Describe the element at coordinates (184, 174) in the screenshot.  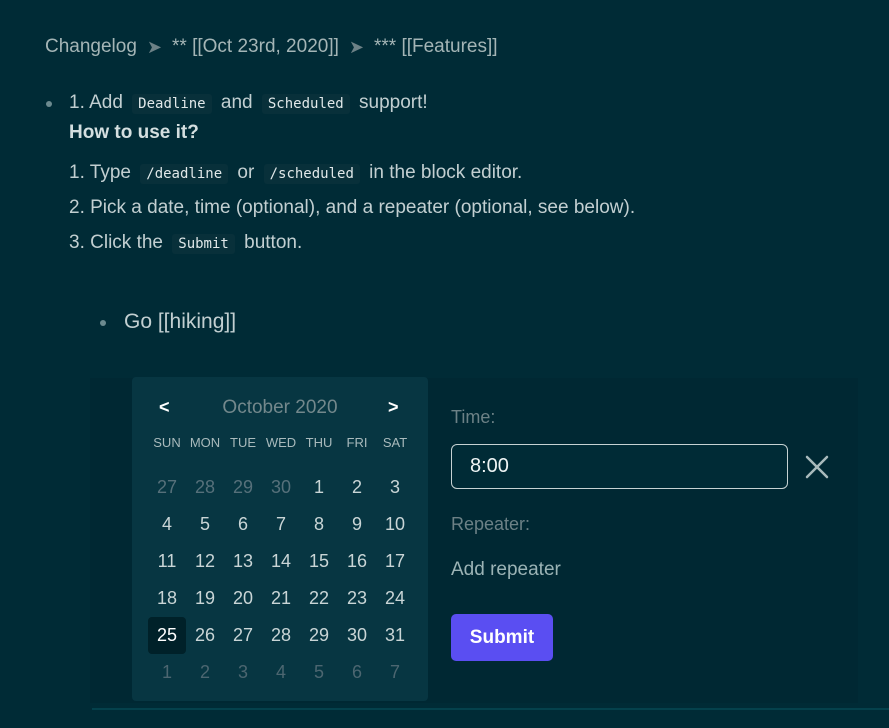
I see `code-deadline-command: /deadline` at that location.